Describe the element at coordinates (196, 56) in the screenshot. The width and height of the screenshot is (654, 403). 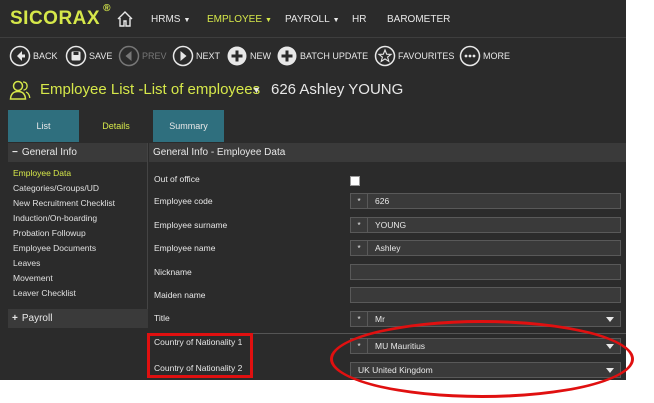
I see `next-button: NEXT` at that location.